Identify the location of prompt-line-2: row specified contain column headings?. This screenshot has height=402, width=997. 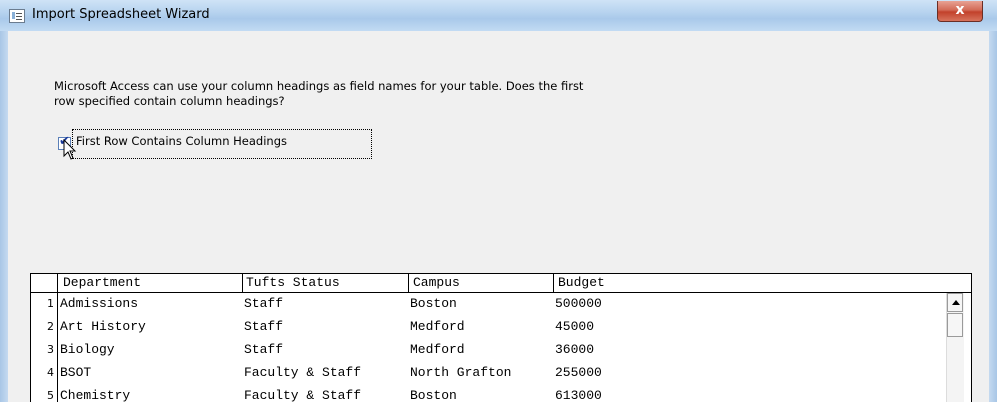
(169, 101).